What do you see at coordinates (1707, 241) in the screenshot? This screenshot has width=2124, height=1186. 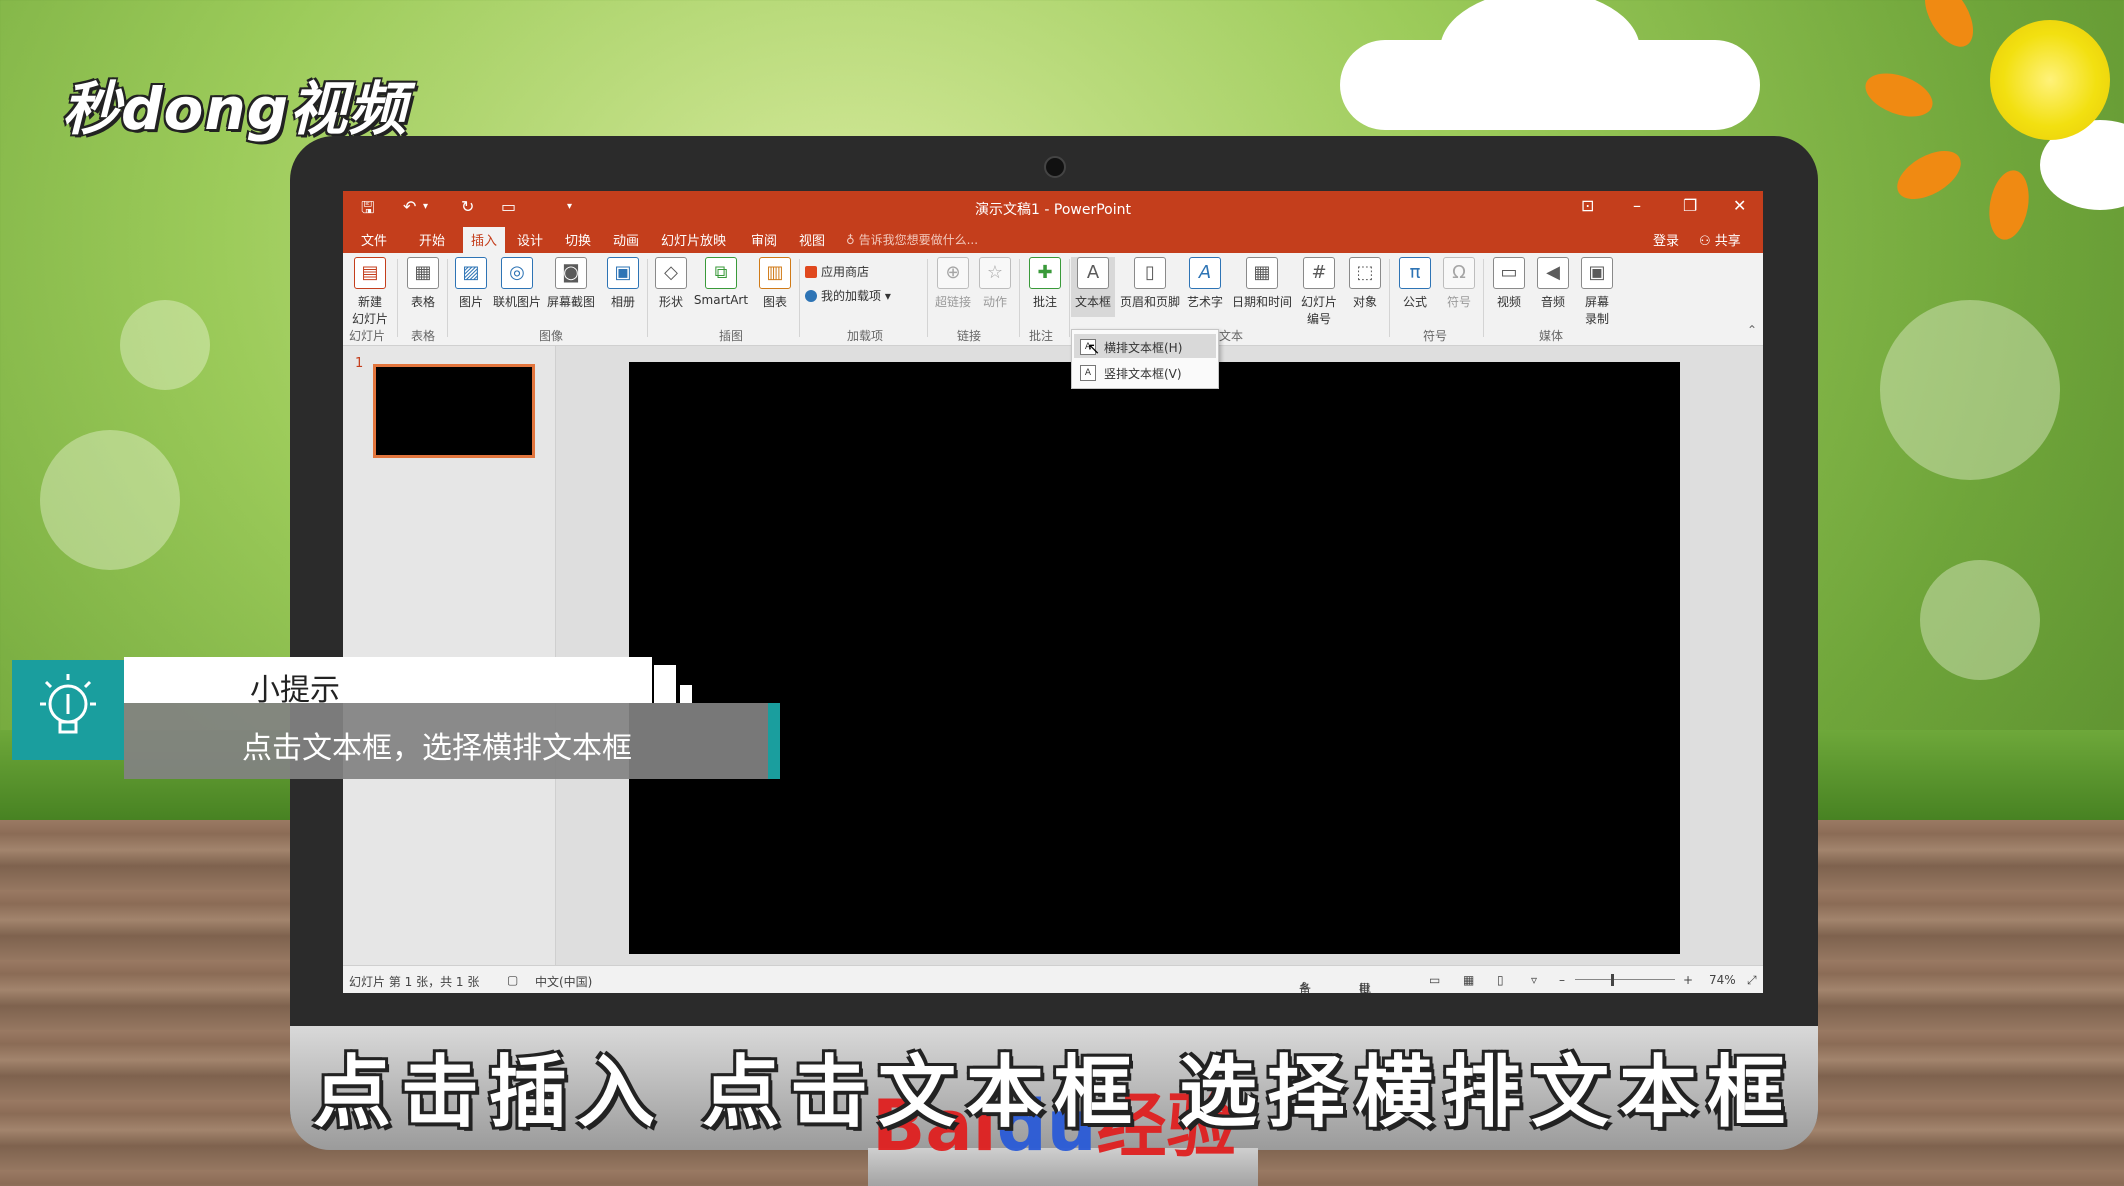 I see `user-icon: ⚇` at bounding box center [1707, 241].